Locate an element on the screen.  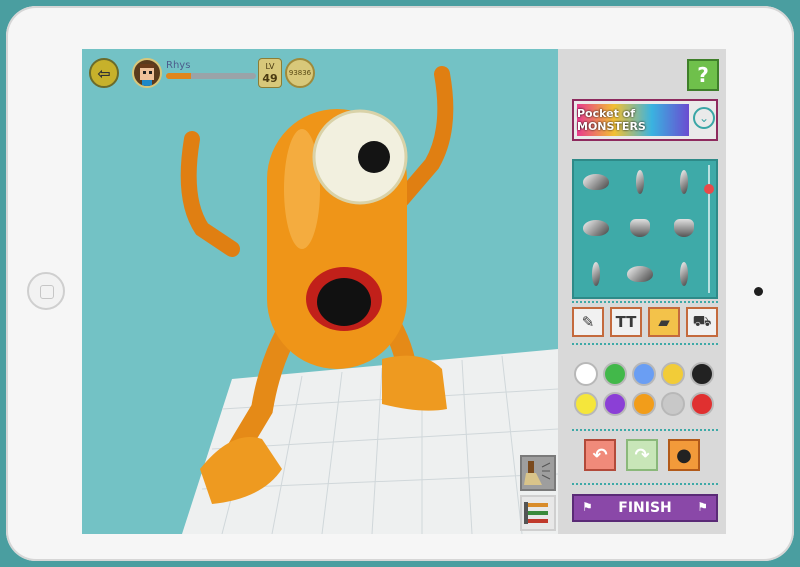
tools-icon is located at coordinates (536, 513).